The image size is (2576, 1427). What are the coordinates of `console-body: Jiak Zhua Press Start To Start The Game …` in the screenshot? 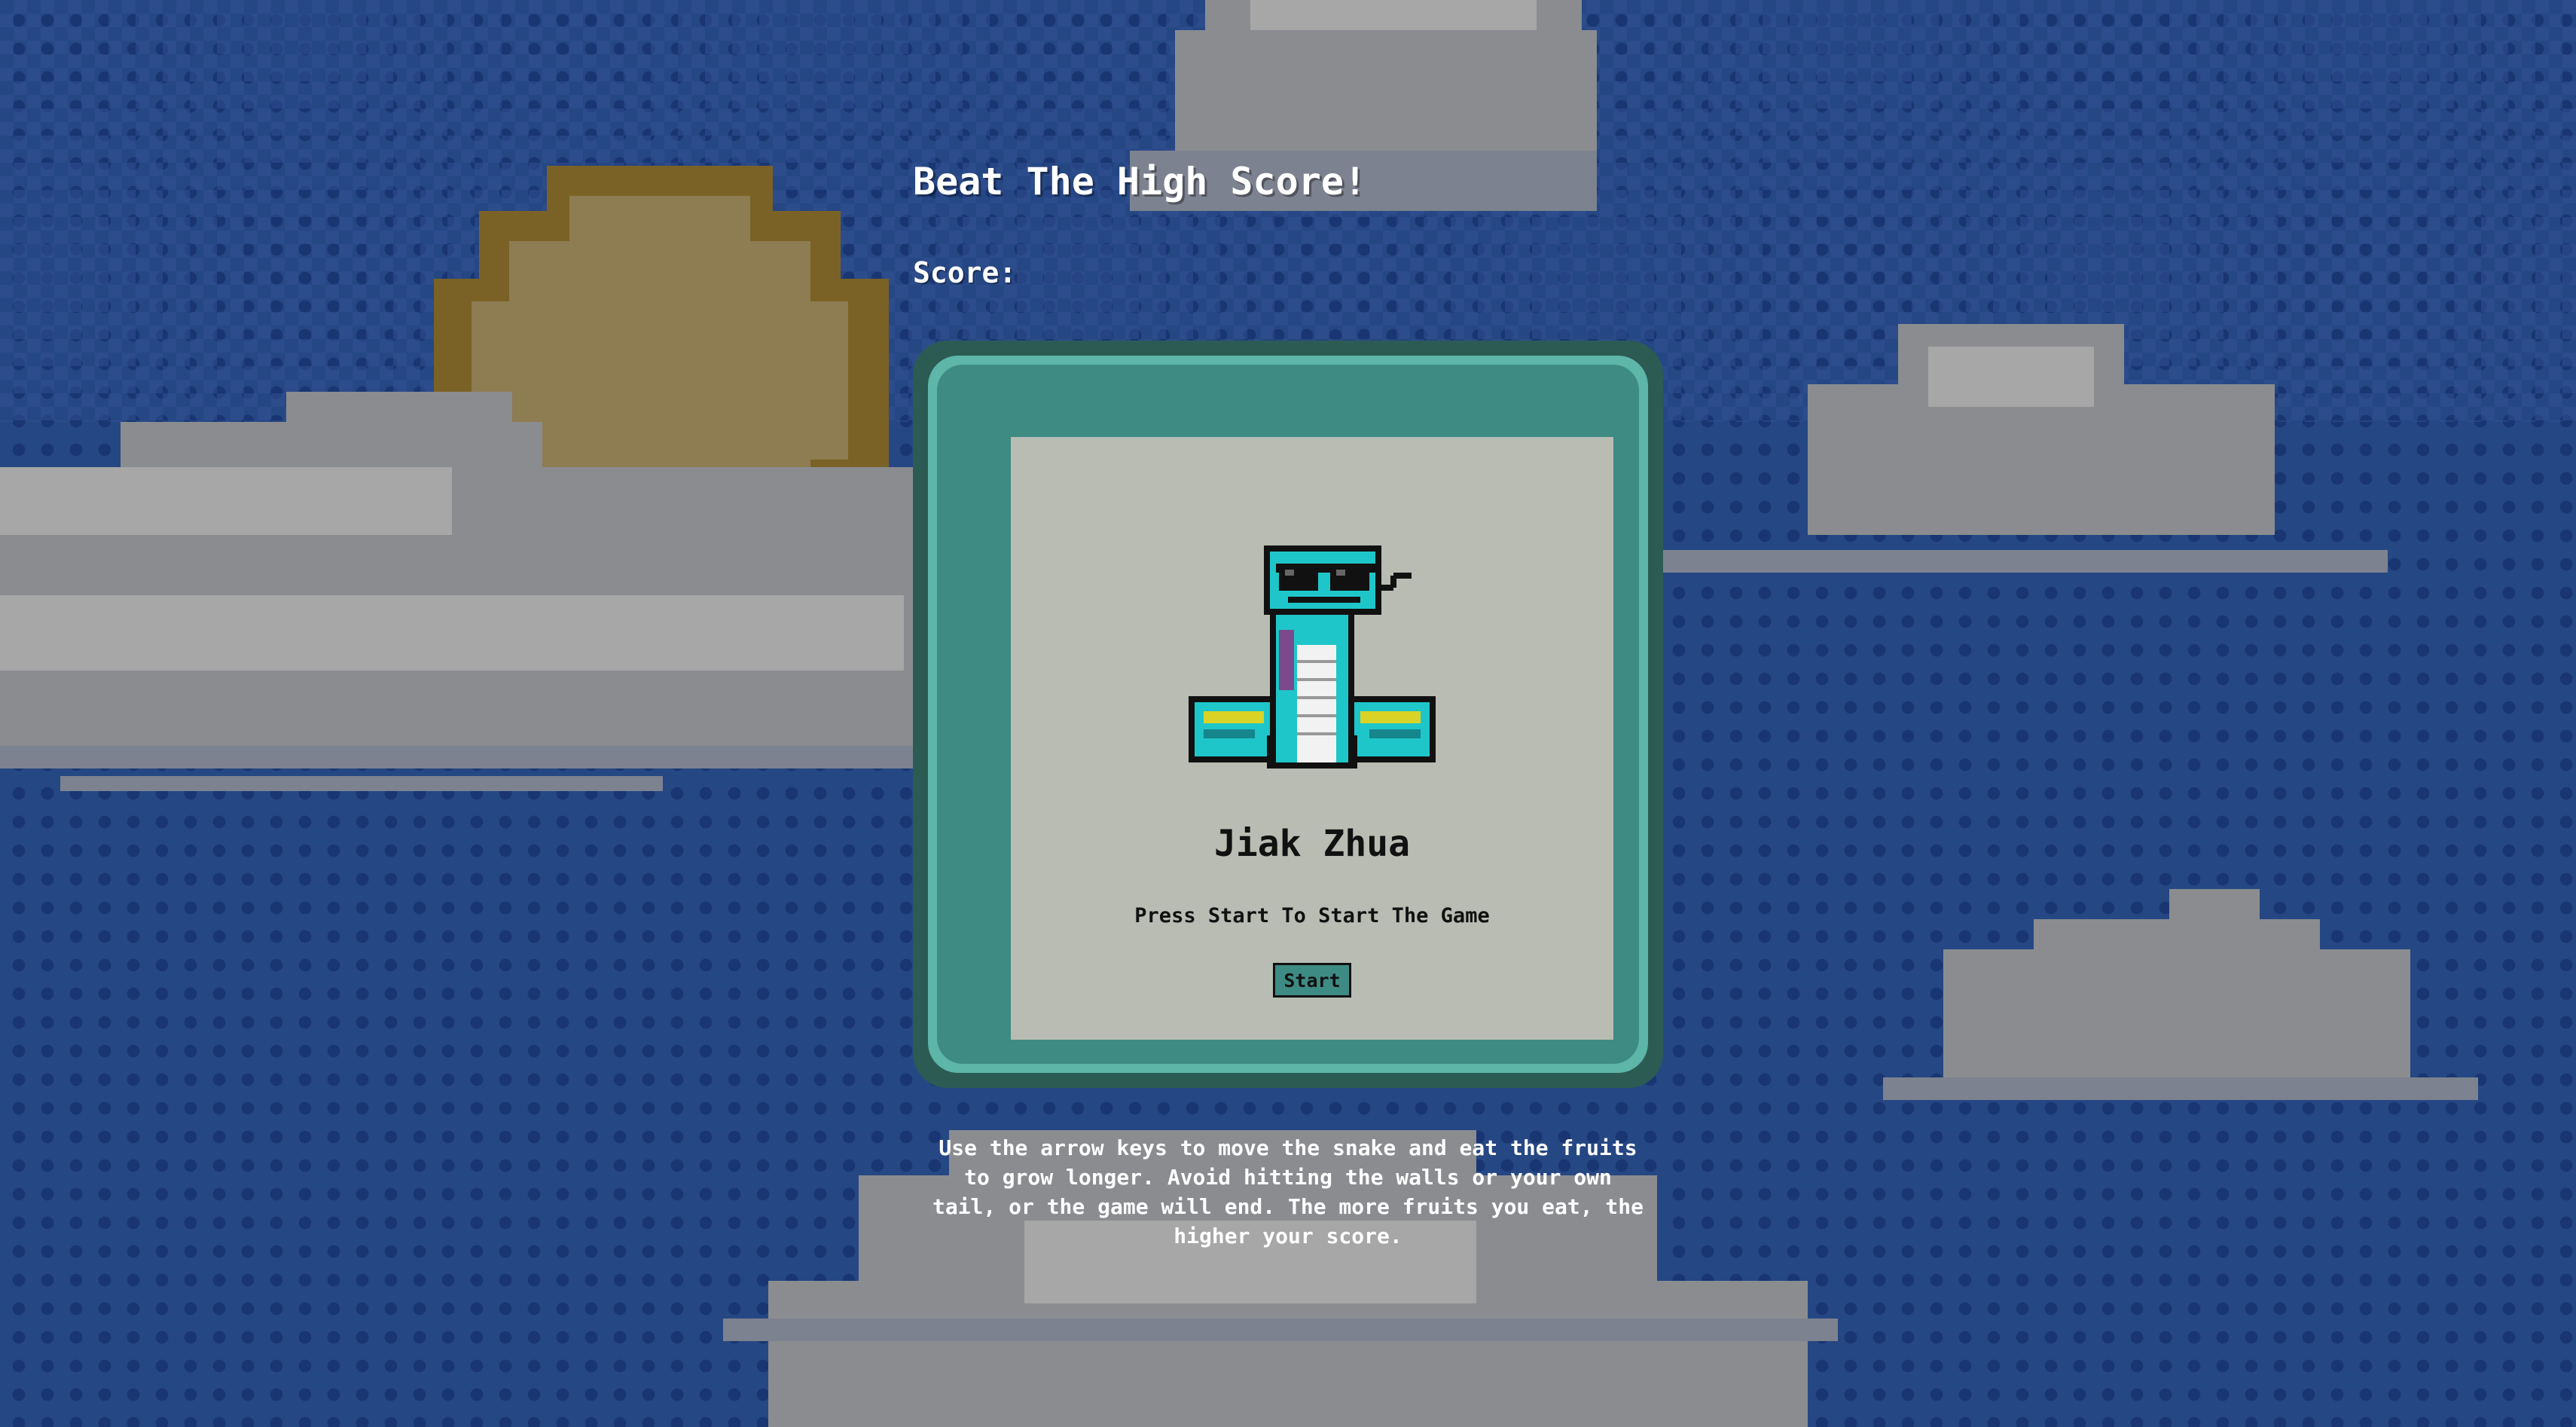 It's located at (1288, 714).